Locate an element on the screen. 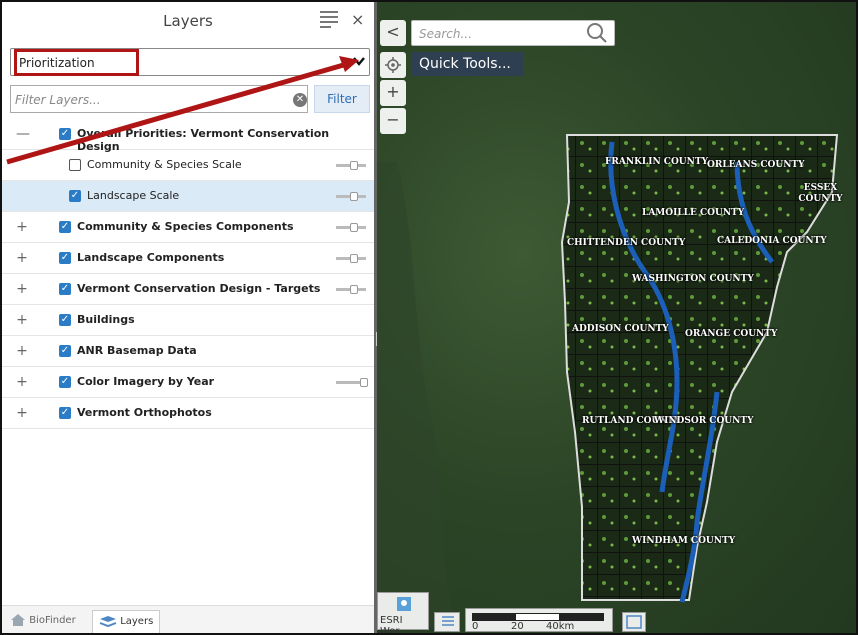 The height and width of the screenshot is (635, 858). scale-label-0: 0 is located at coordinates (475, 626).